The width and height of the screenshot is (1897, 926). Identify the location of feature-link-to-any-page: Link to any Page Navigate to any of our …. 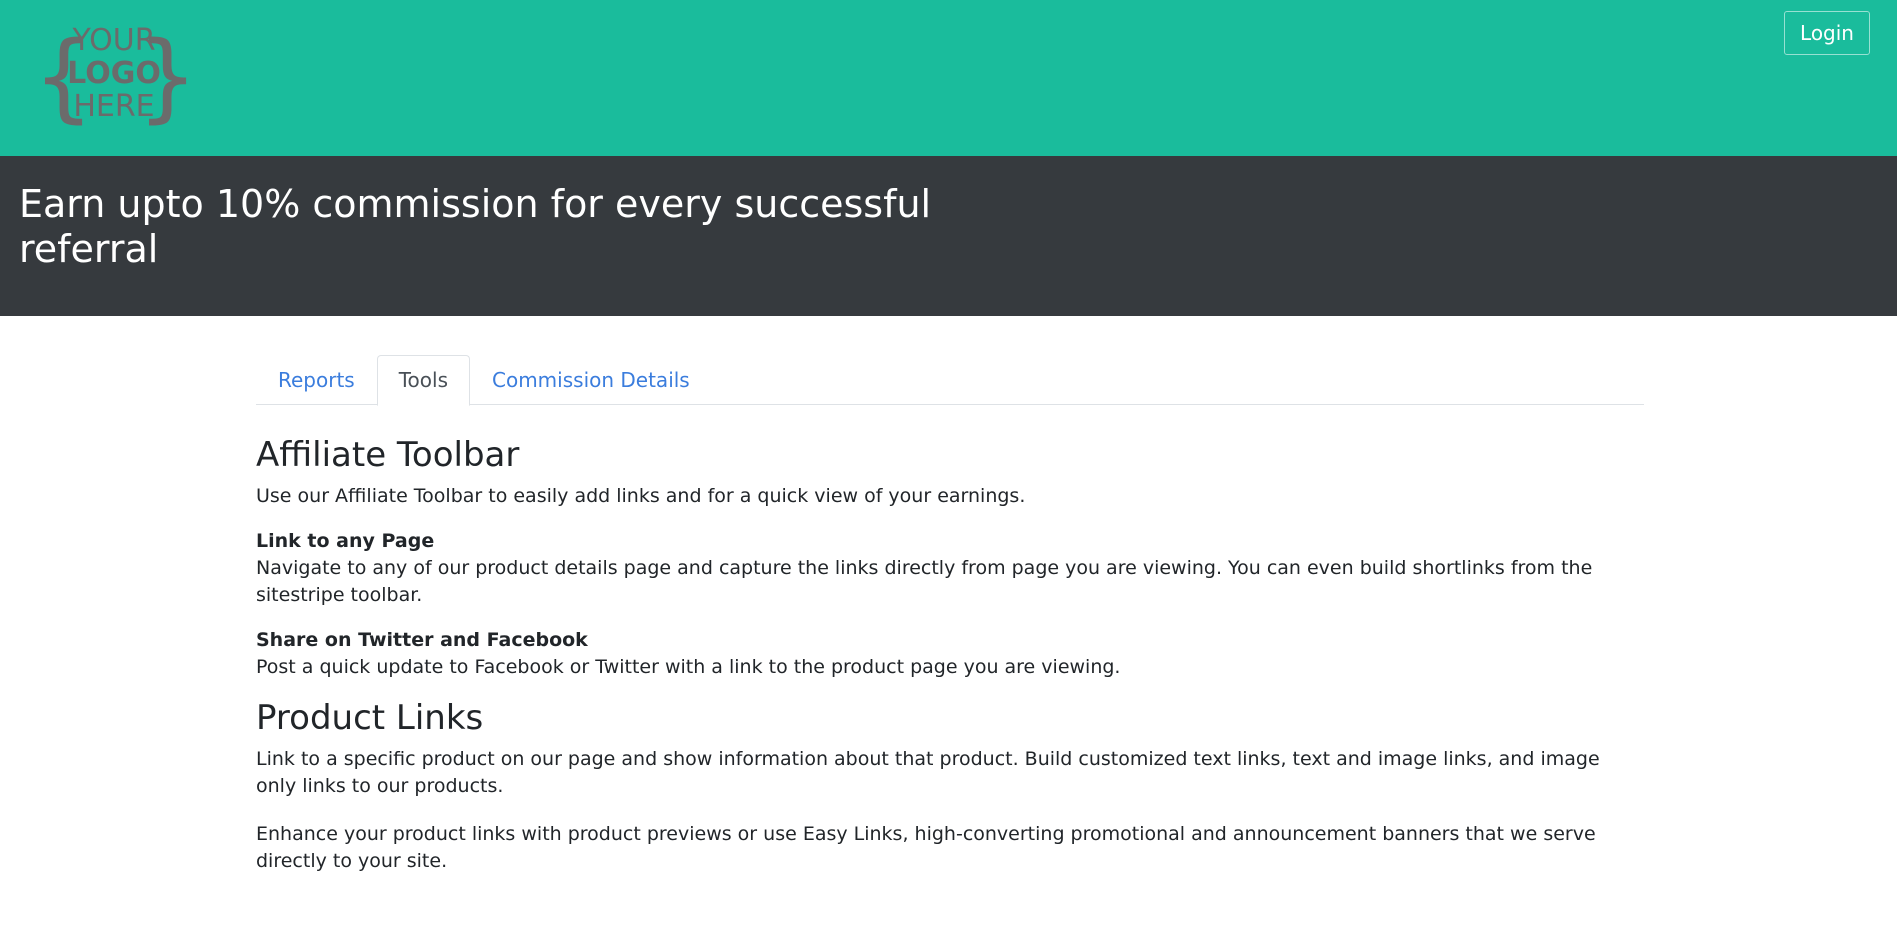
(950, 568).